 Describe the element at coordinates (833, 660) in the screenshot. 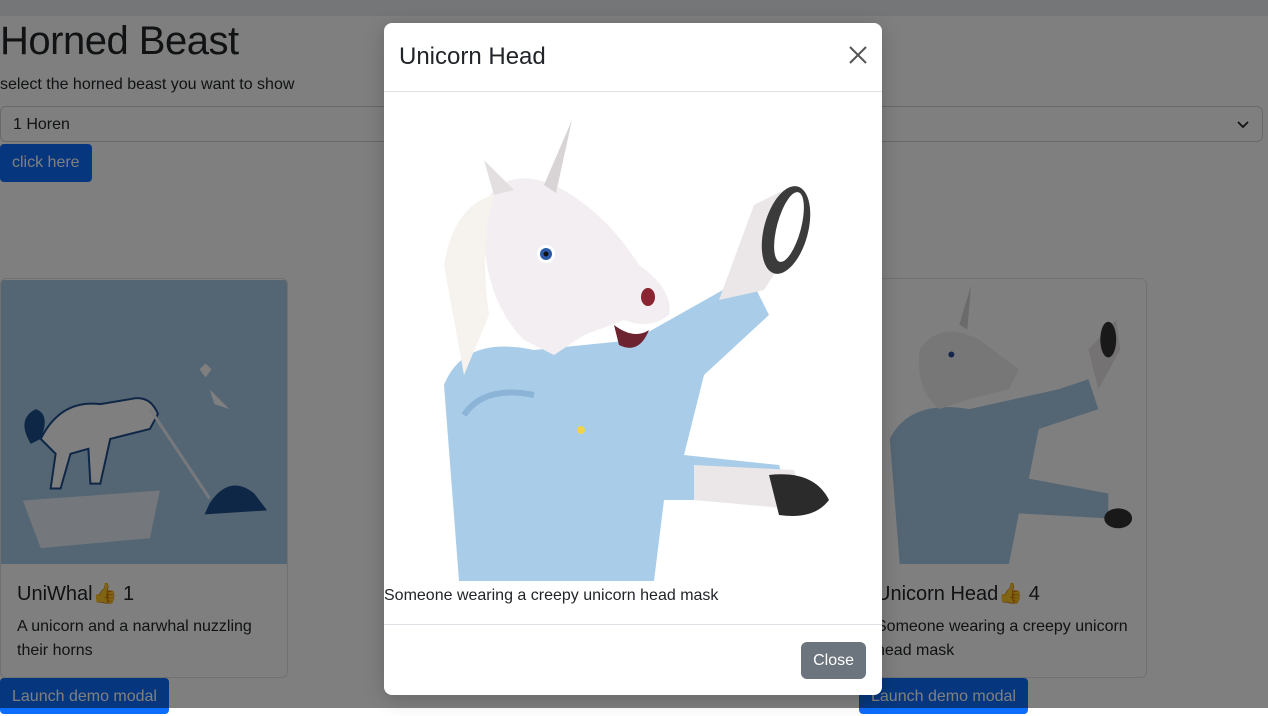

I see `close-button: Close` at that location.